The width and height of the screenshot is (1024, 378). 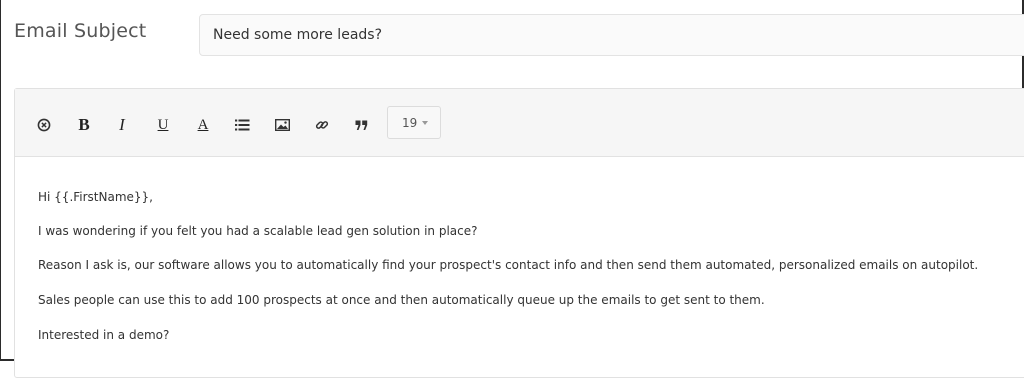 I want to click on quote-icon, so click(x=361, y=125).